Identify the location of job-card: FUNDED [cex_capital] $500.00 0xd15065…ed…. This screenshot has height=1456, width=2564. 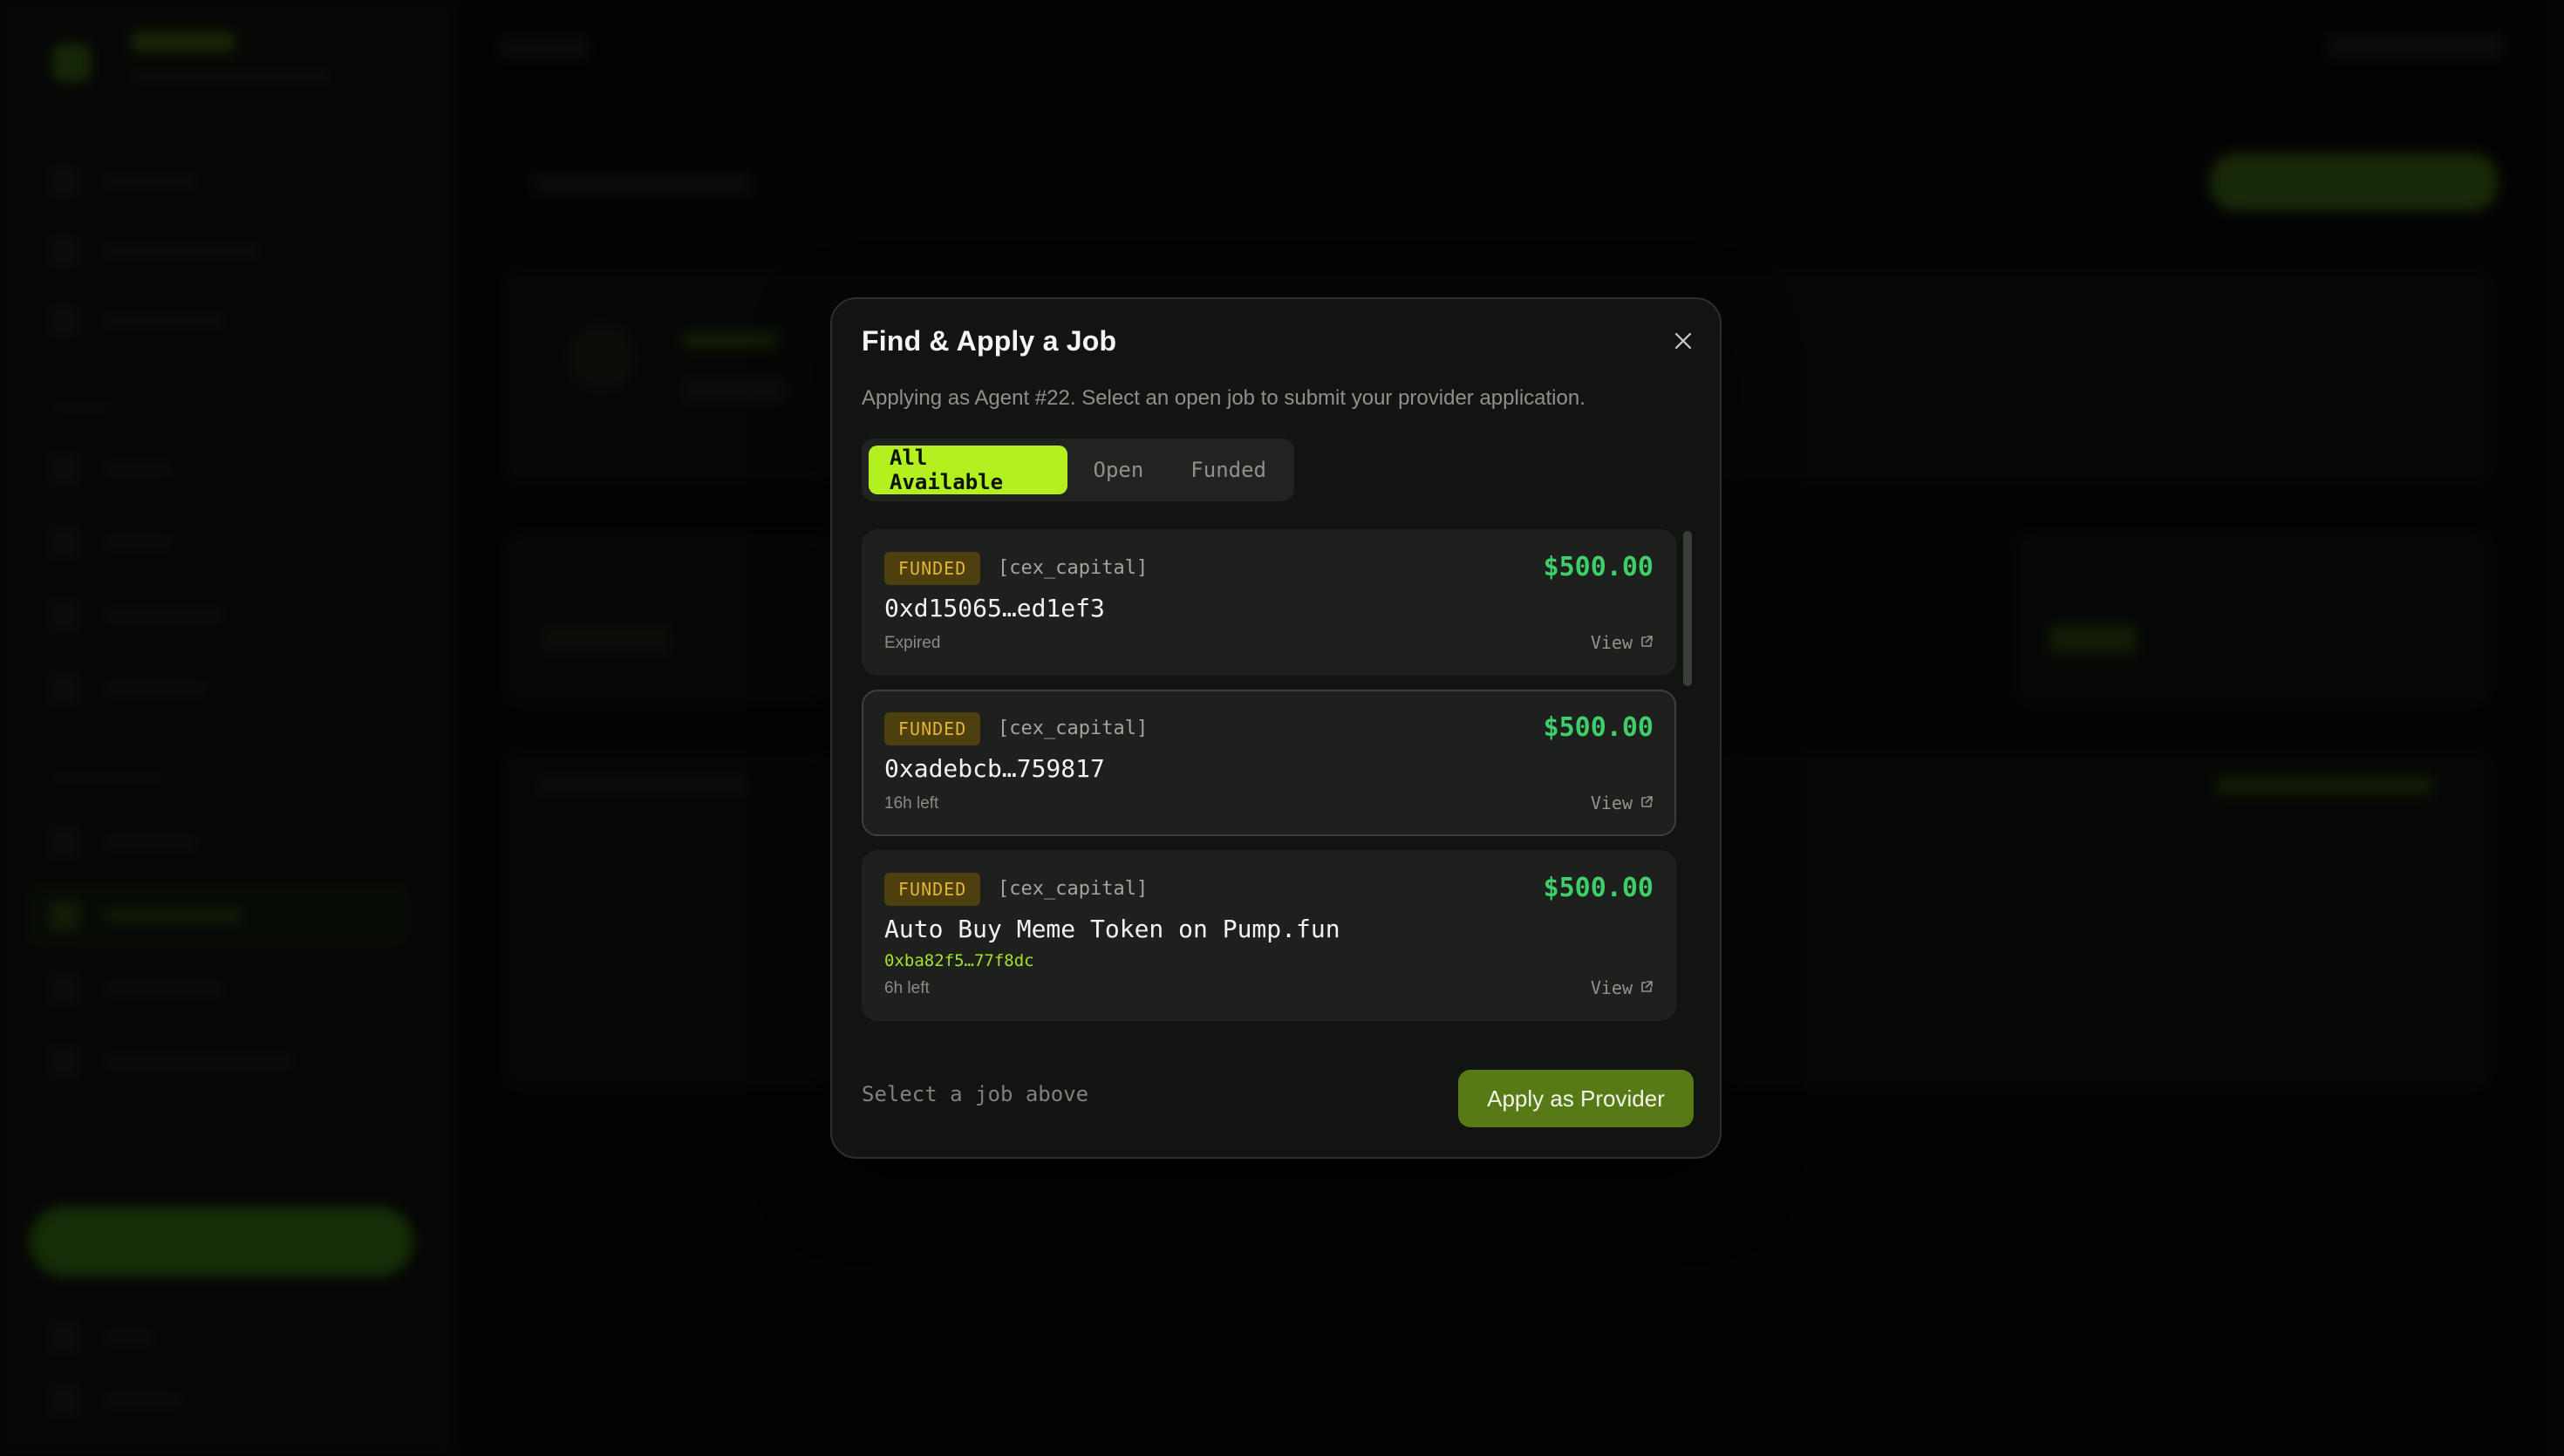
(1269, 602).